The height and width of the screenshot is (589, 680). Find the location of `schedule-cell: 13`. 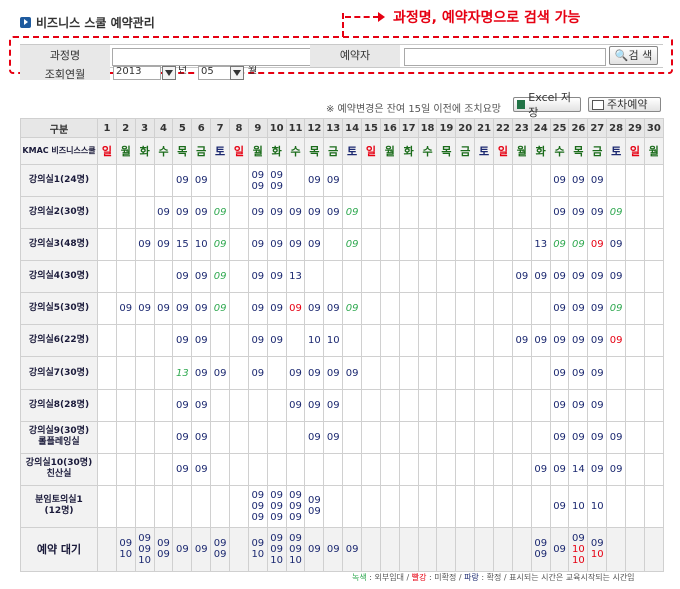

schedule-cell: 13 is located at coordinates (540, 245).